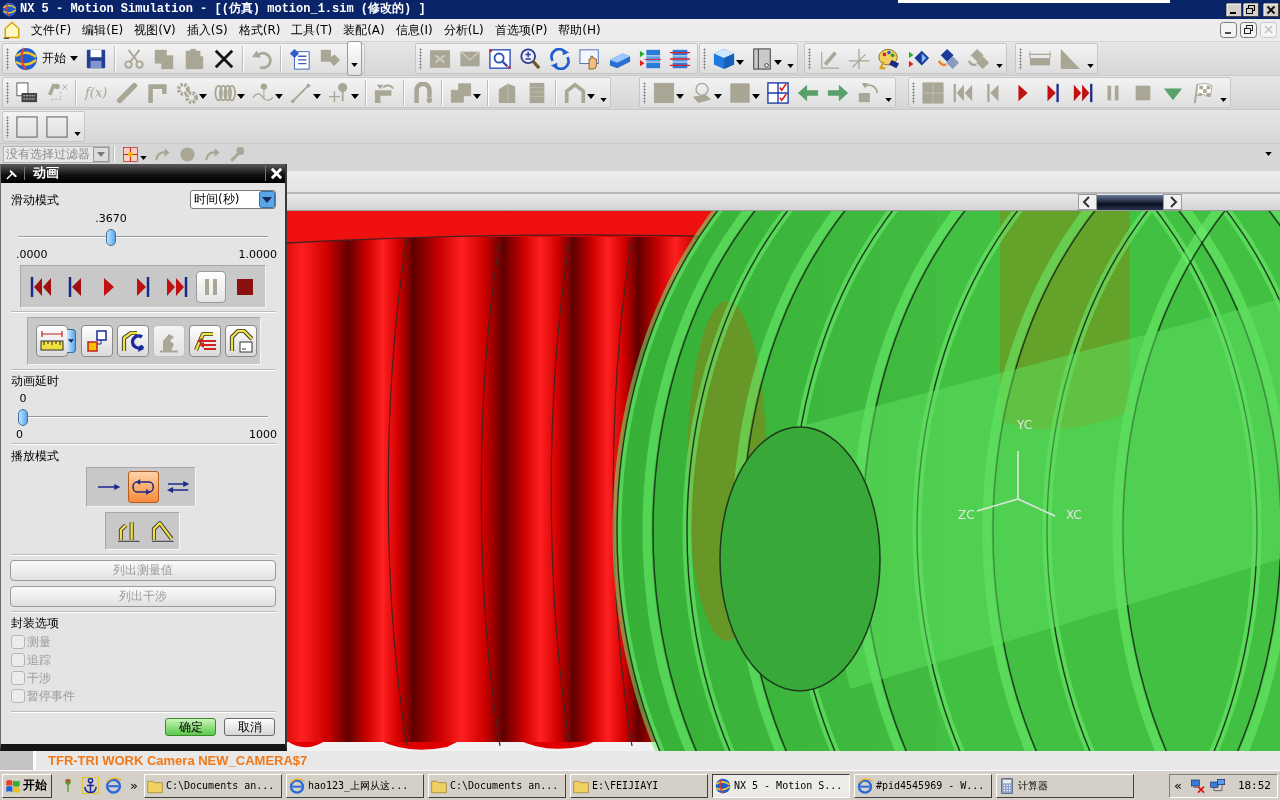  I want to click on menu-item: 装配(A), so click(364, 30).